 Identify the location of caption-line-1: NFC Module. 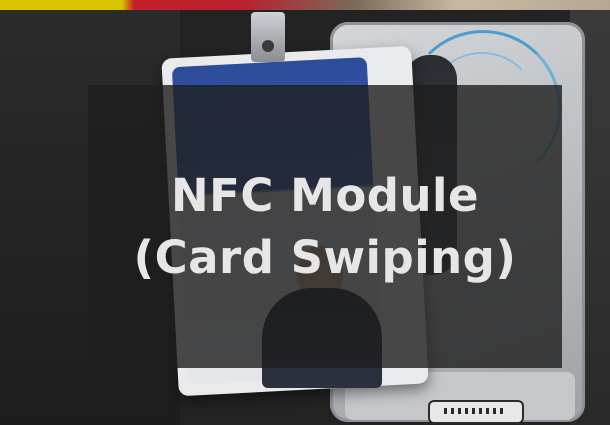
(325, 195).